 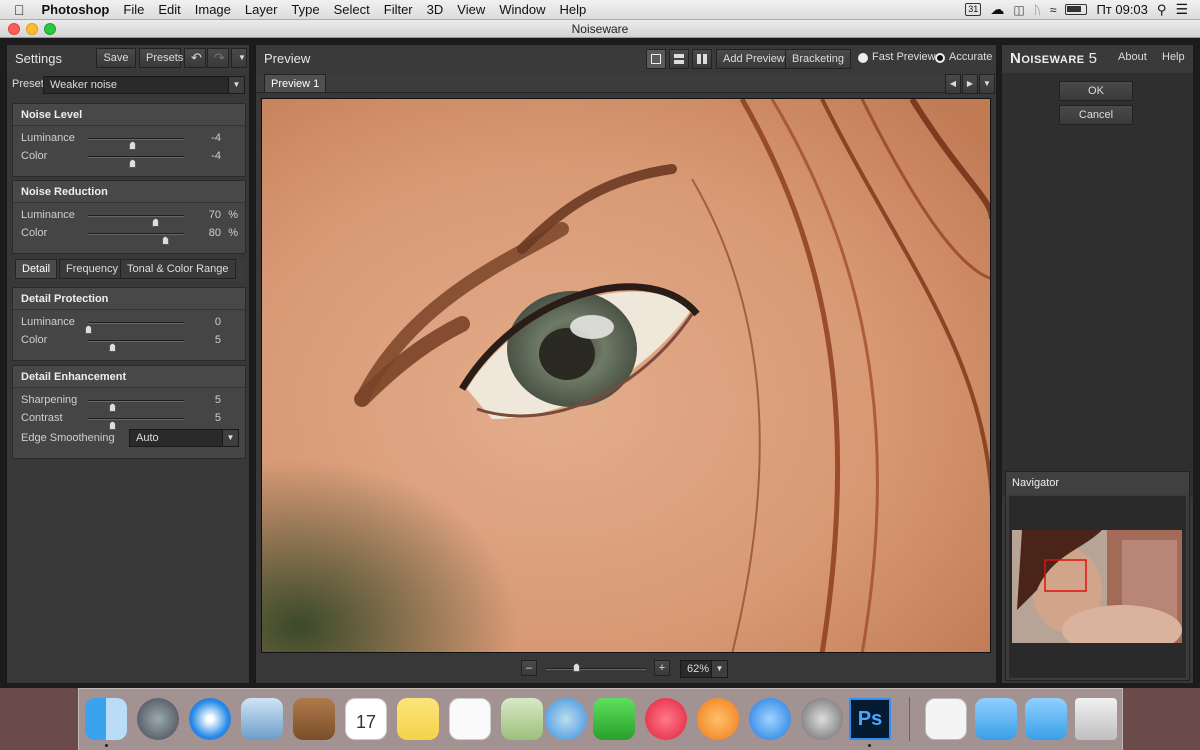 What do you see at coordinates (1181, 9) in the screenshot?
I see `notification-center-icon: ☰` at bounding box center [1181, 9].